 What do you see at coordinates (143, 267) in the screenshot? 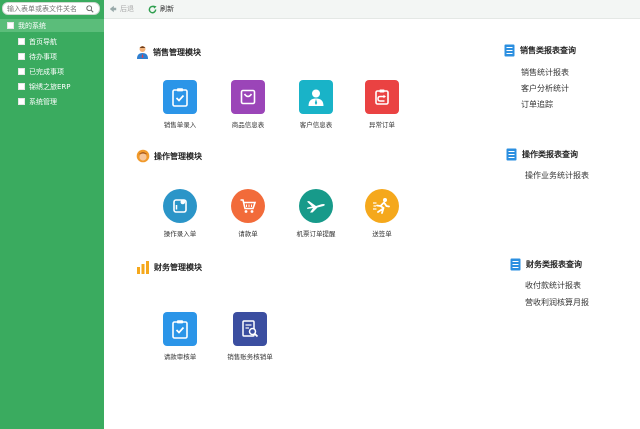
I see `bar-chart-icon` at bounding box center [143, 267].